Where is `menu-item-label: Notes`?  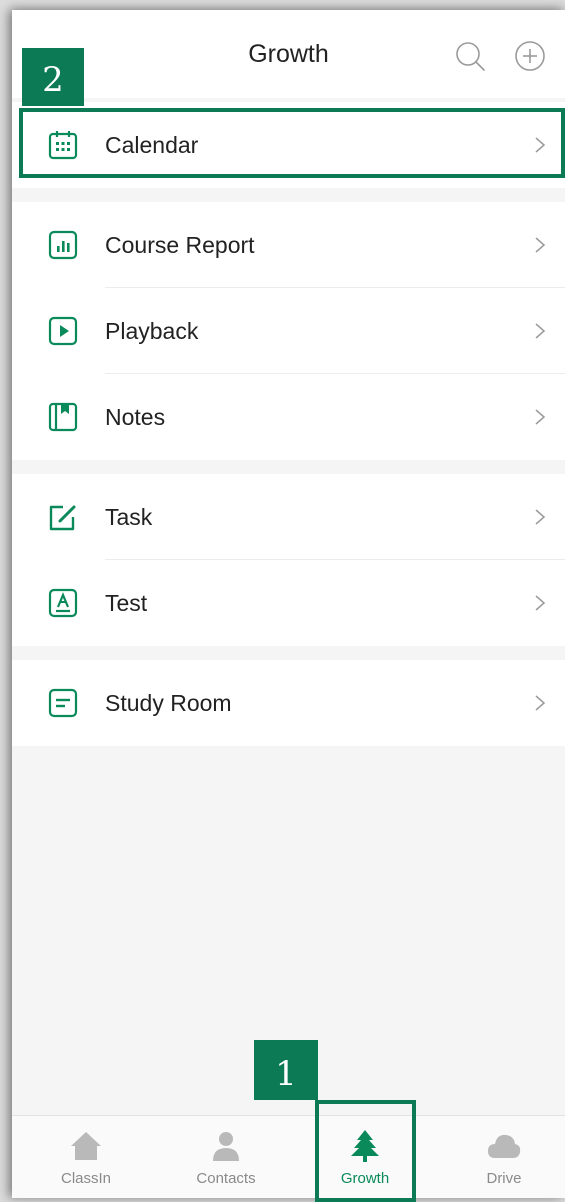
menu-item-label: Notes is located at coordinates (135, 416).